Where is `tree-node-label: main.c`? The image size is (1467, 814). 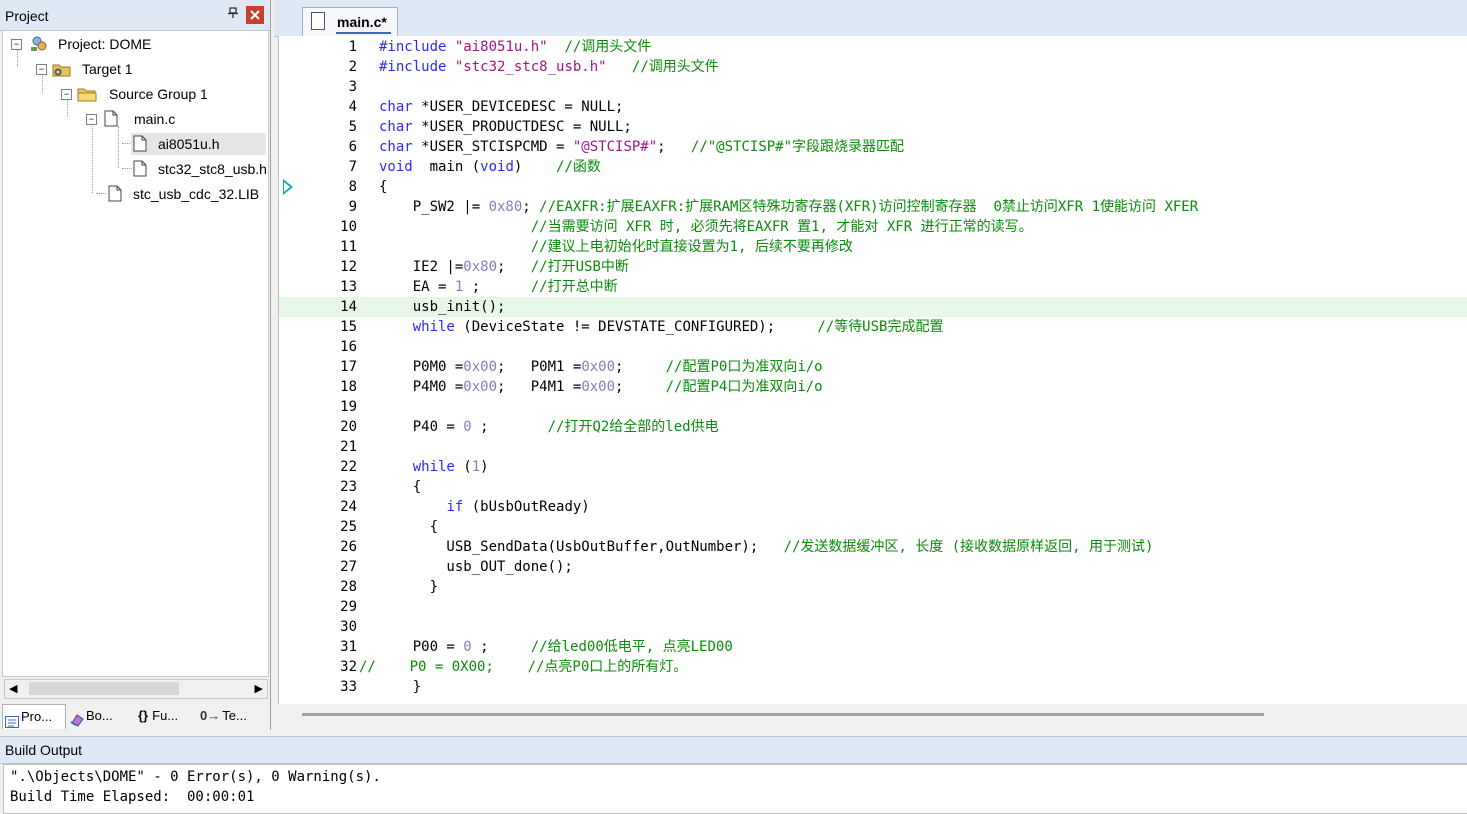 tree-node-label: main.c is located at coordinates (155, 119).